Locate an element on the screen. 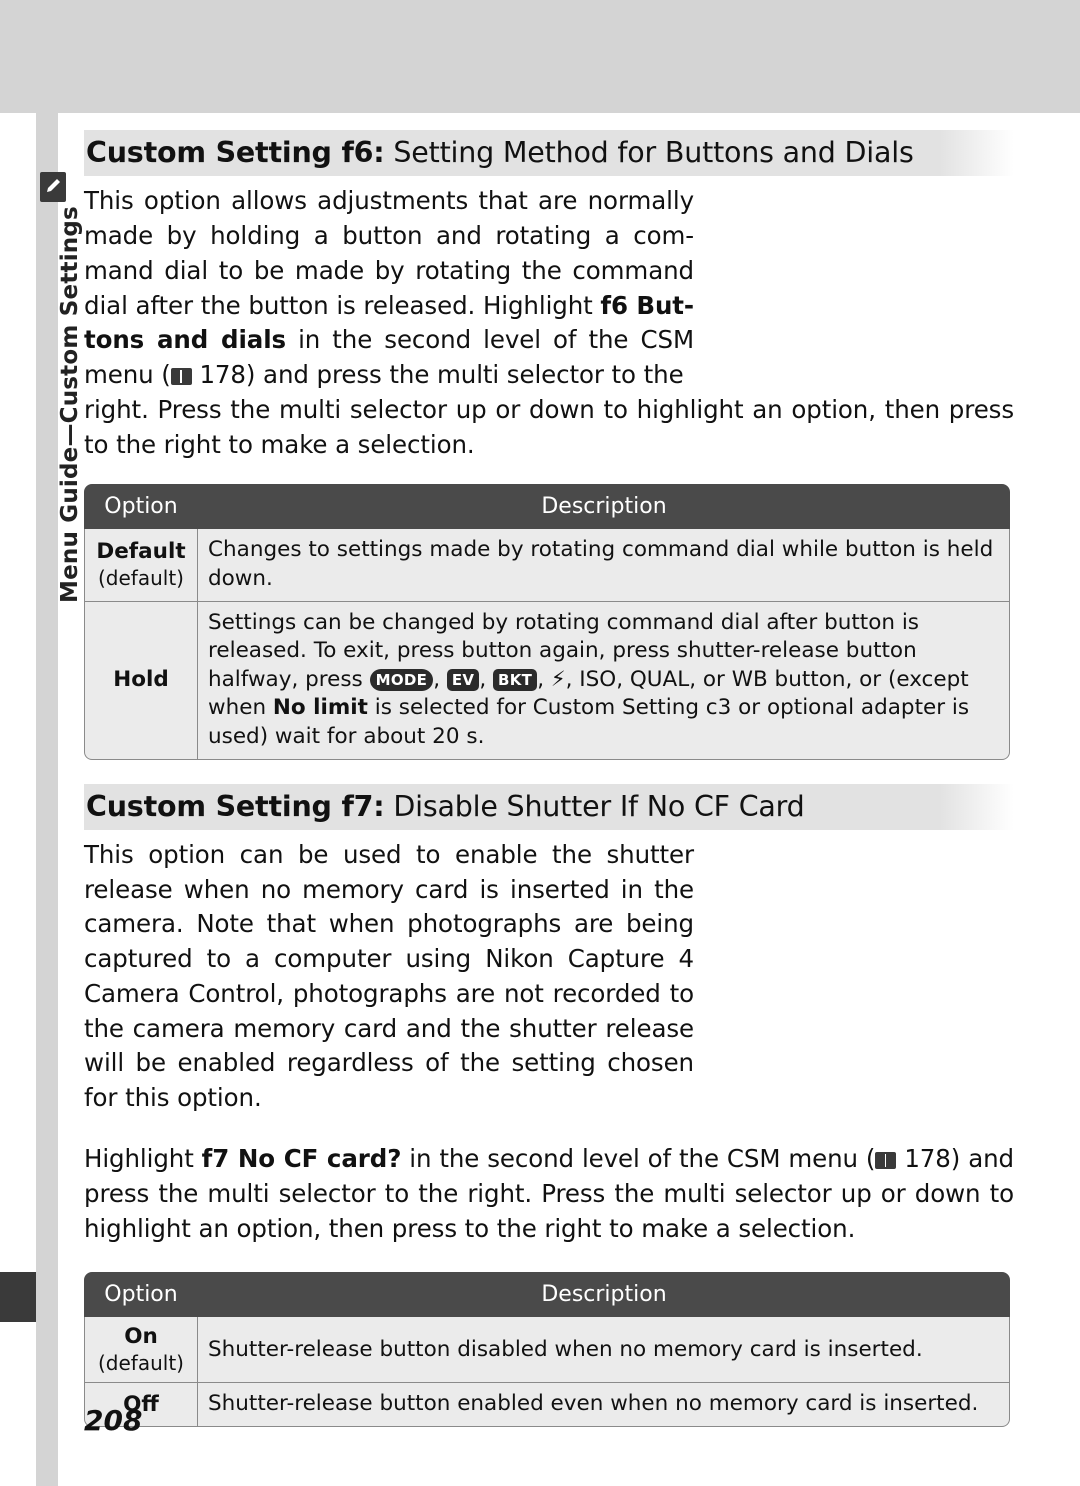 This screenshot has width=1080, height=1486. option-cell-hold: Hold is located at coordinates (141, 680).